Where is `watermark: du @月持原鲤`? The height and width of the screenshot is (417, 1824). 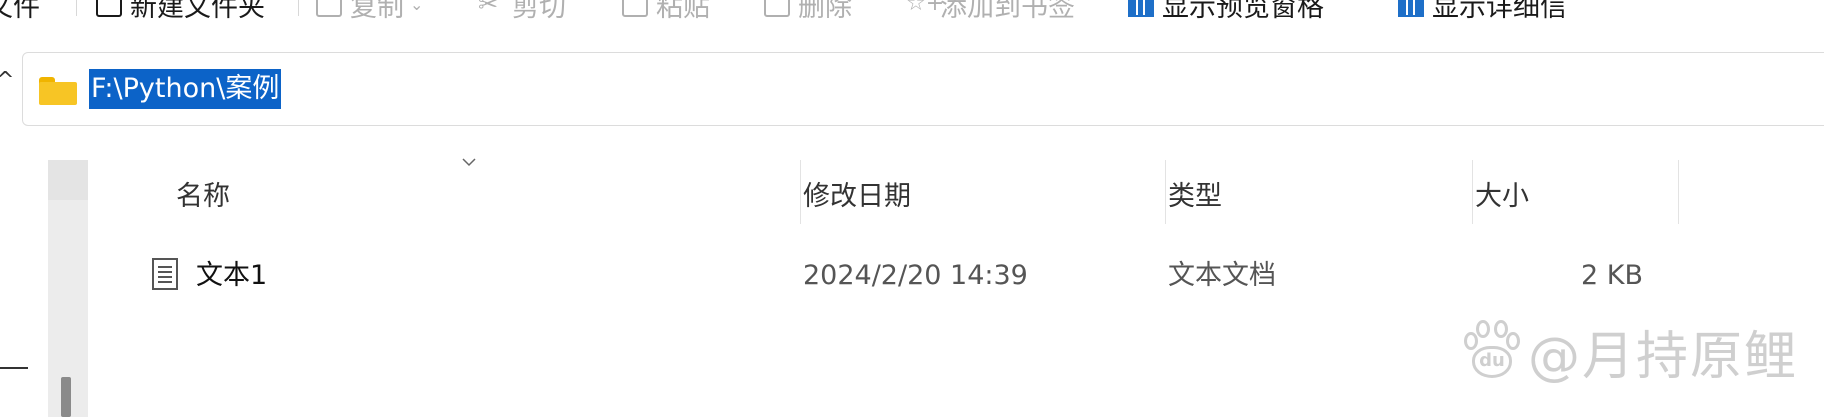
watermark: du @月持原鲤 is located at coordinates (1630, 352).